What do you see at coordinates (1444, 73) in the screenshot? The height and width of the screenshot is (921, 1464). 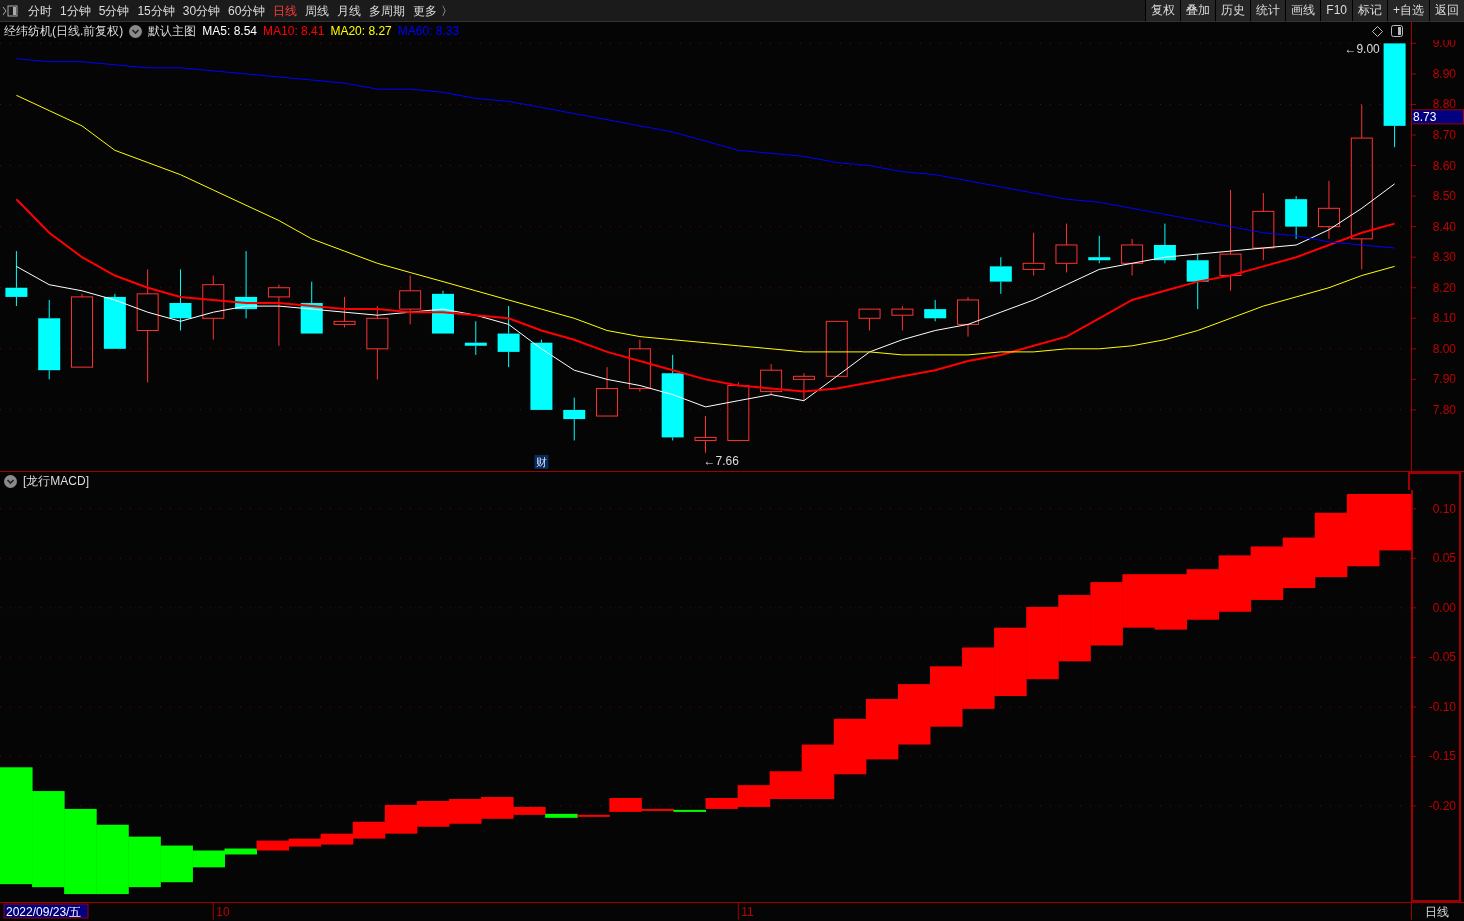 I see `price-axis-label: 8.90` at bounding box center [1444, 73].